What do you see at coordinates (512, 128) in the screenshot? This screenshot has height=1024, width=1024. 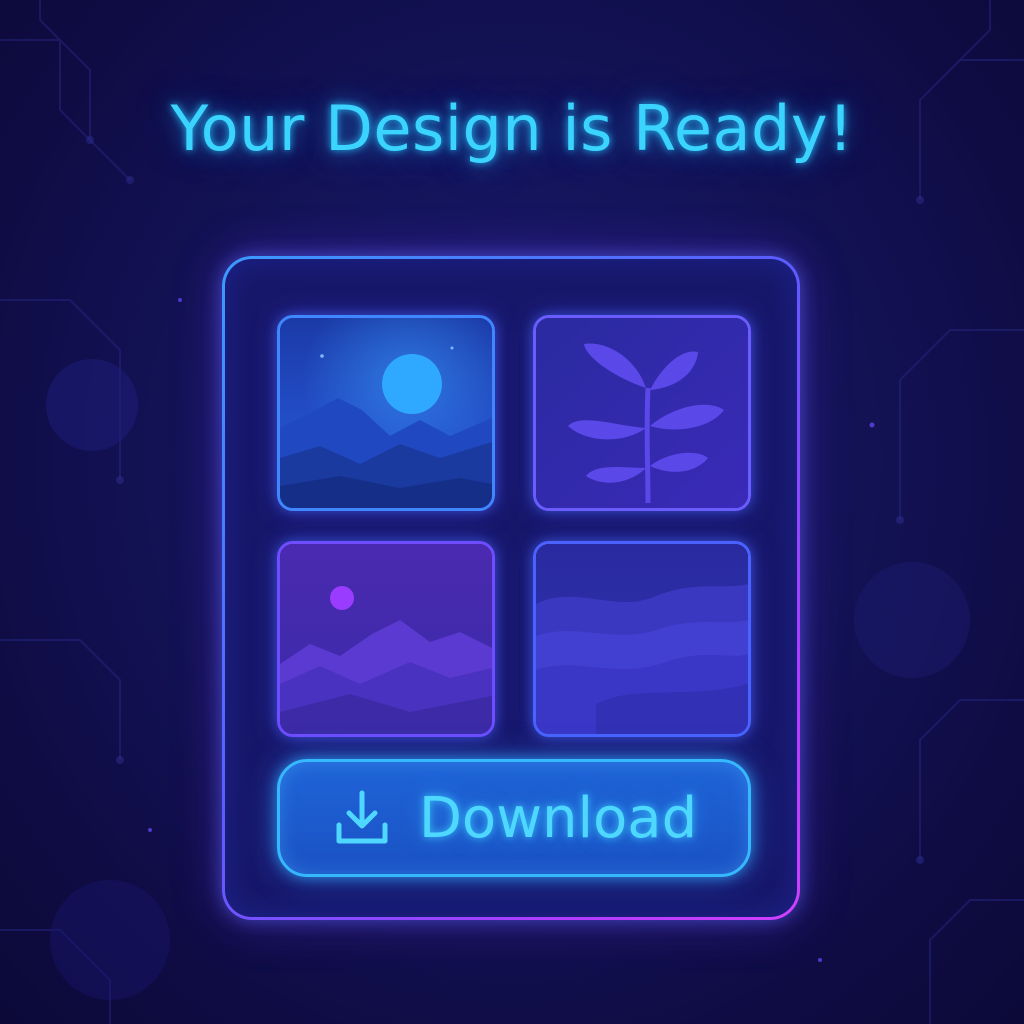 I see `page-title: Your Design is Ready!` at bounding box center [512, 128].